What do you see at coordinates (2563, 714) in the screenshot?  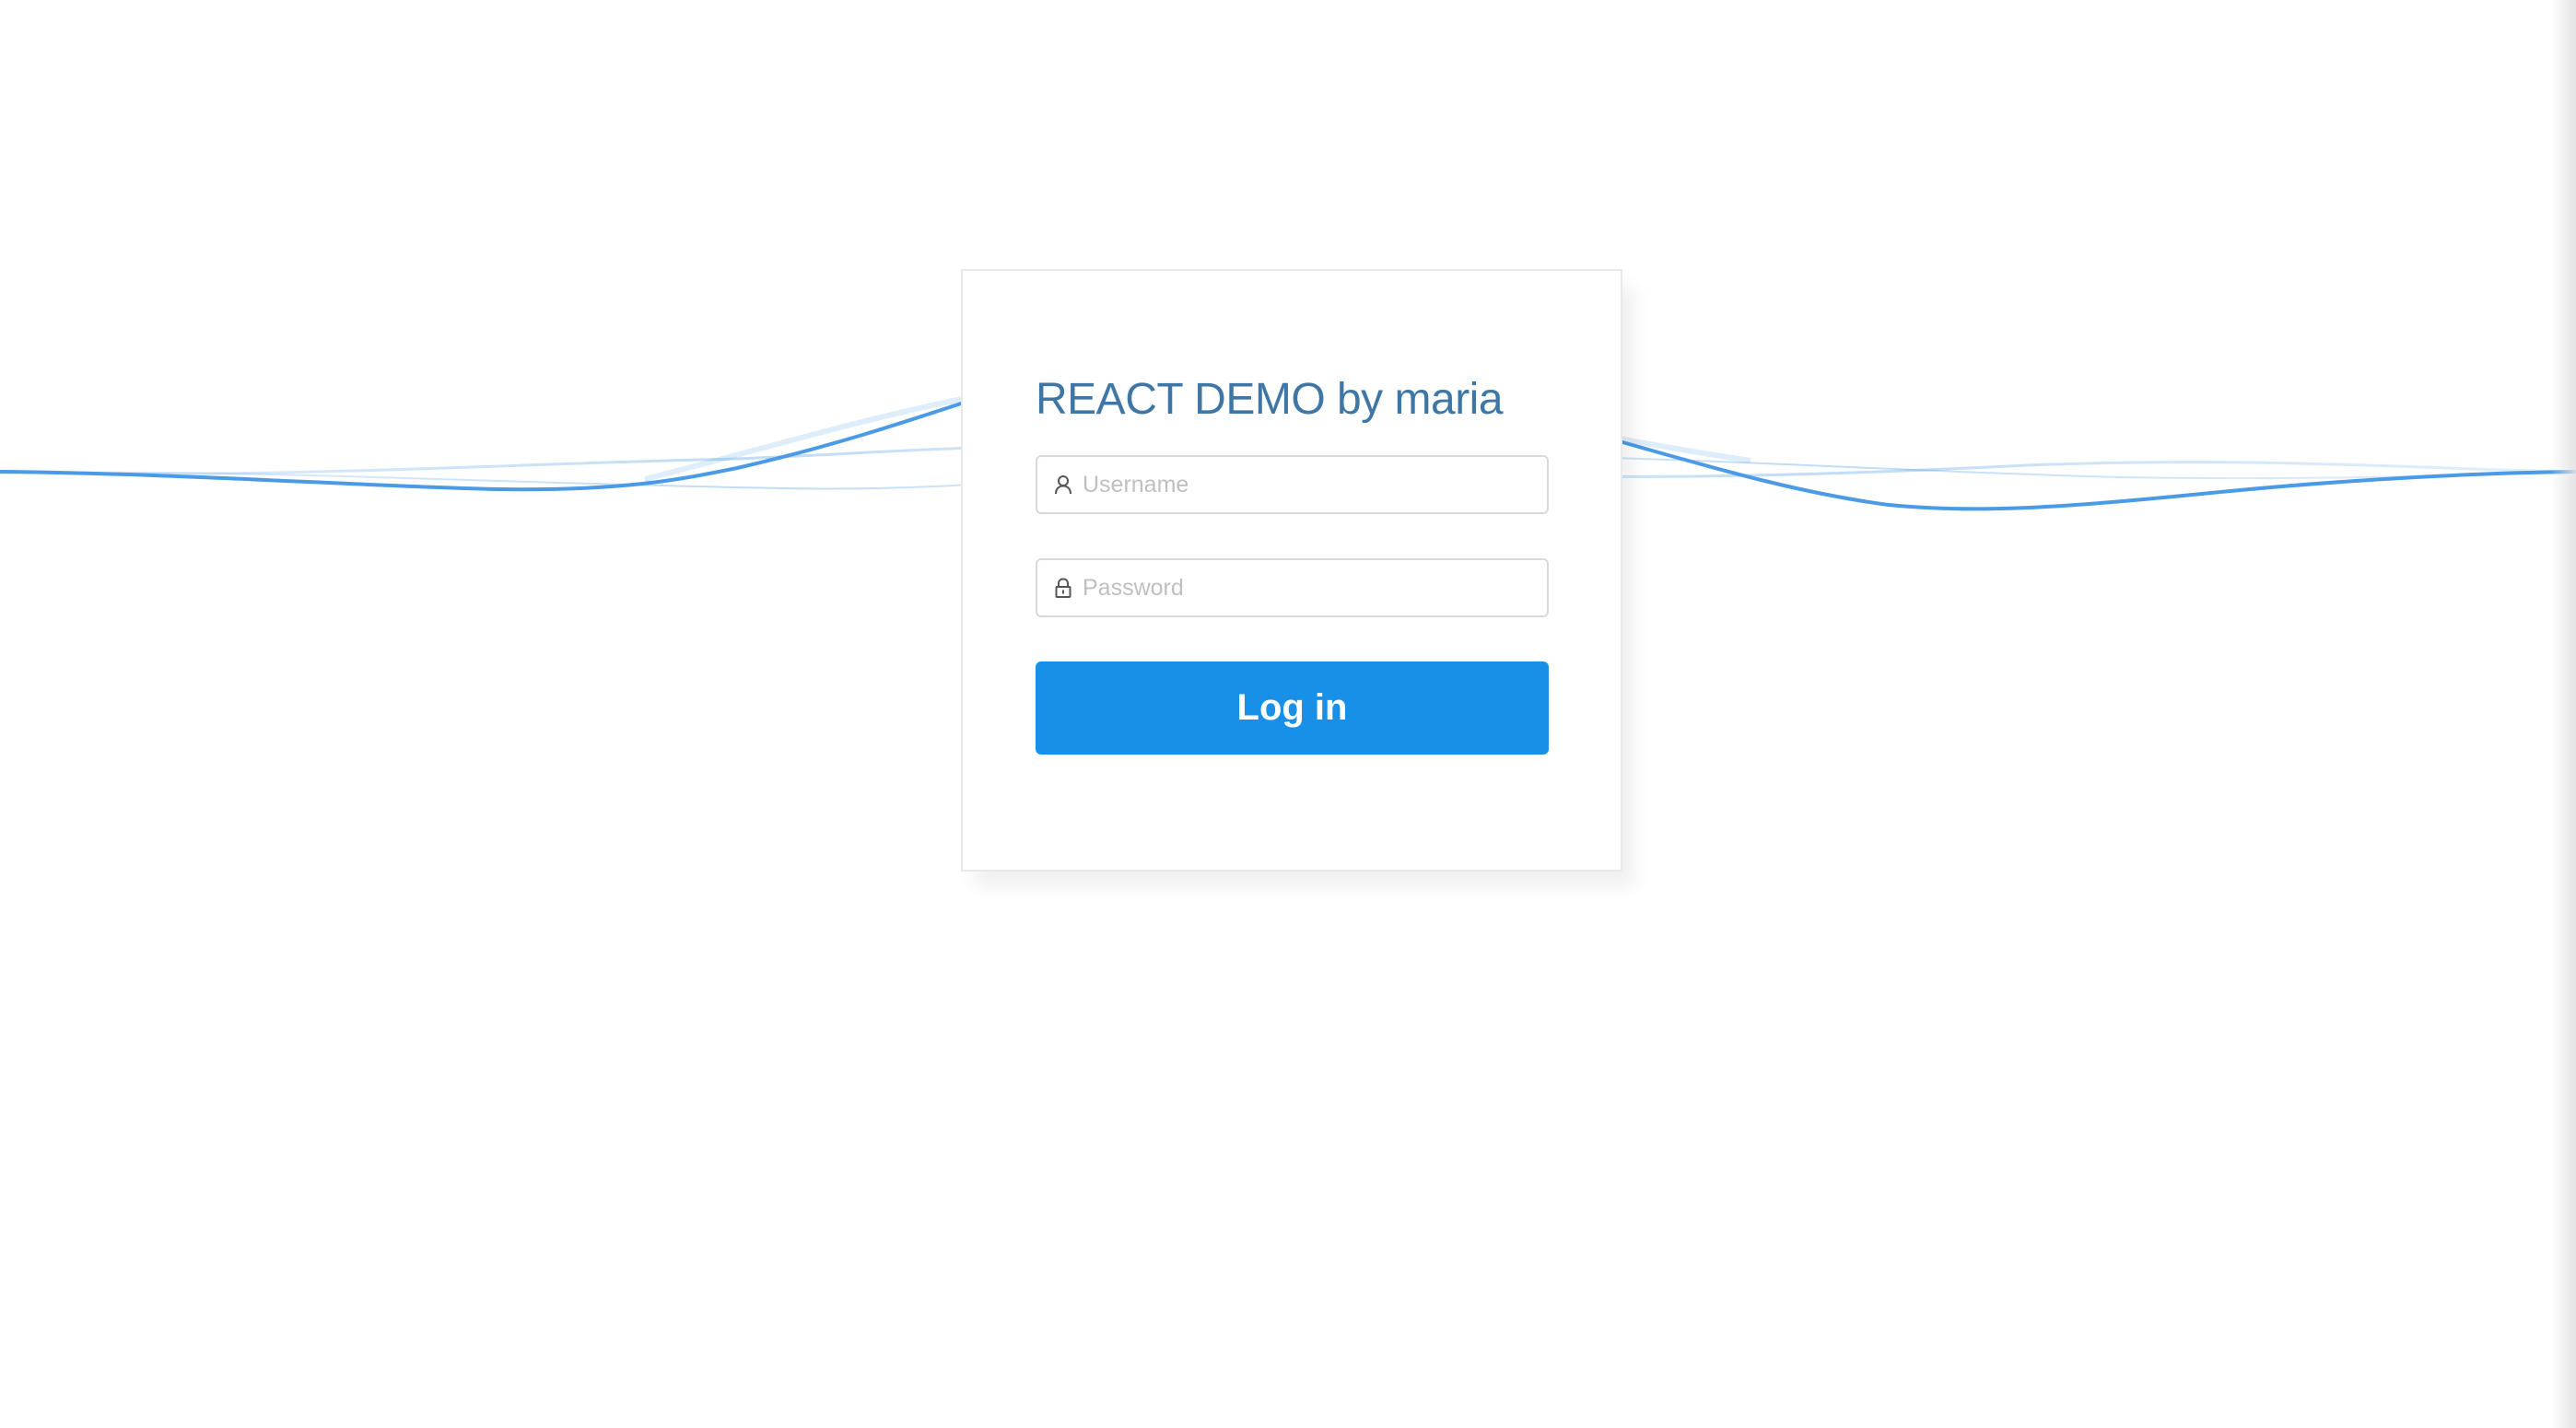 I see `right-edge-shadow` at bounding box center [2563, 714].